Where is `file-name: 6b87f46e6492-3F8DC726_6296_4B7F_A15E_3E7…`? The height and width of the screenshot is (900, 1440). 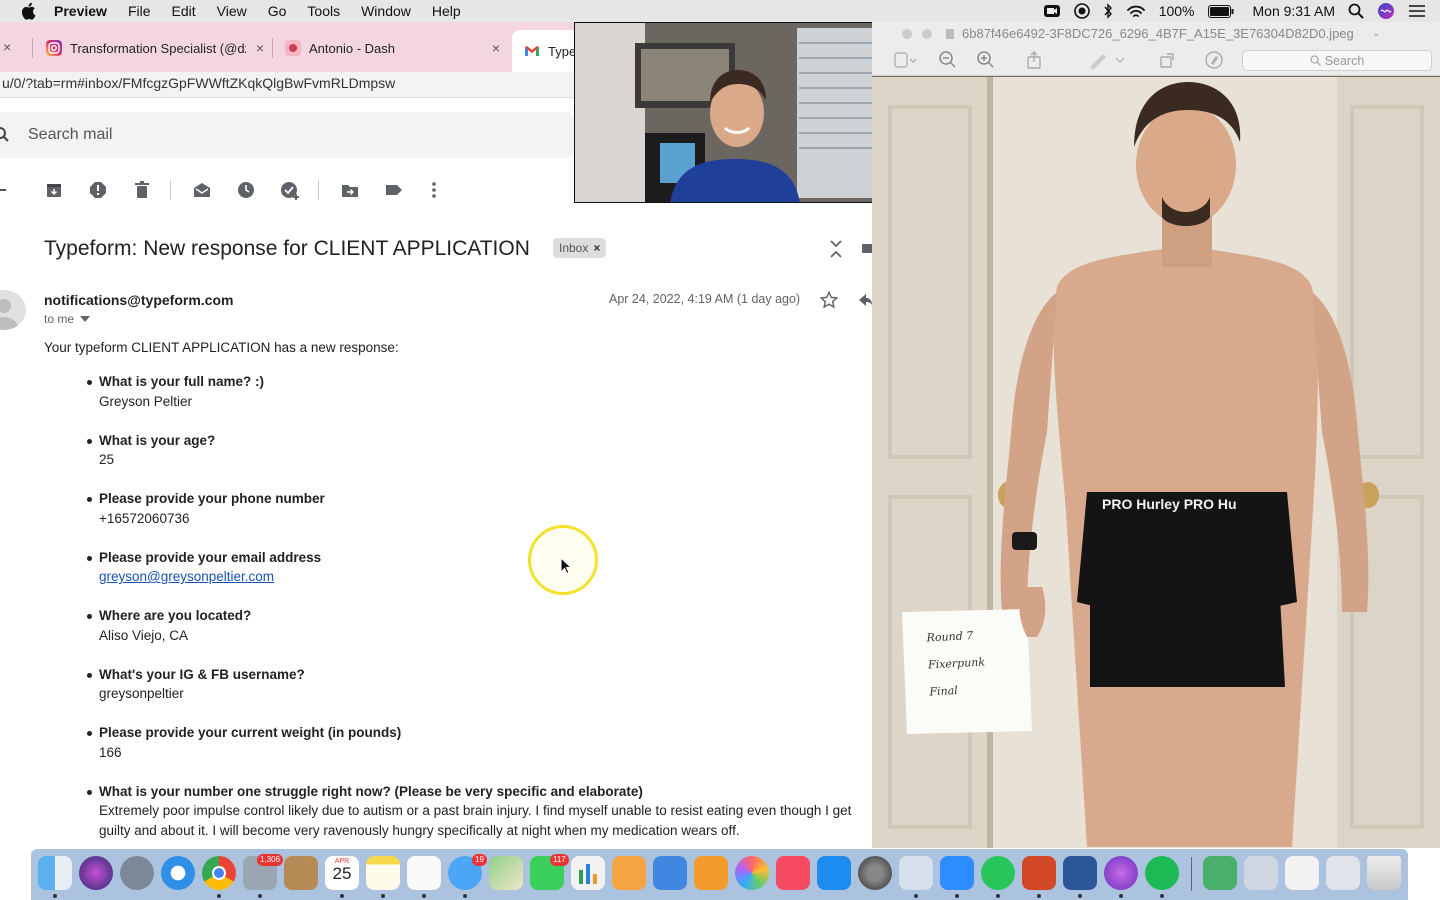 file-name: 6b87f46e6492-3F8DC726_6296_4B7F_A15E_3E7… is located at coordinates (1158, 34).